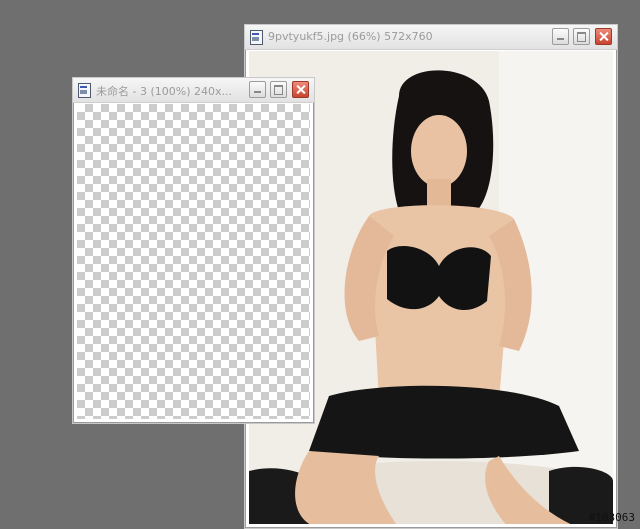  Describe the element at coordinates (611, 517) in the screenshot. I see `watermark-text: #103063` at that location.